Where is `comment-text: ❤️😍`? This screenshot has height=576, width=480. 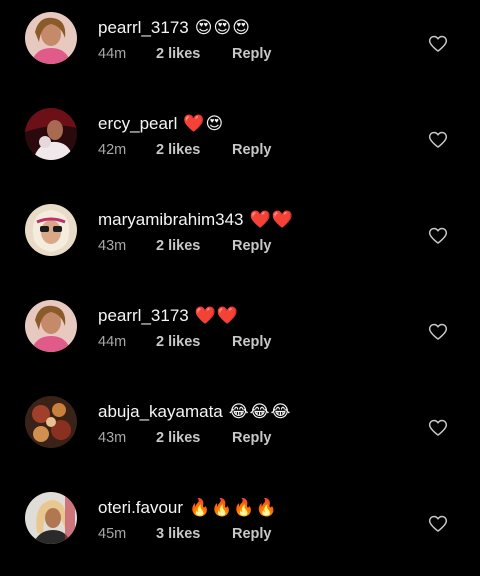 comment-text: ❤️😍 is located at coordinates (204, 124).